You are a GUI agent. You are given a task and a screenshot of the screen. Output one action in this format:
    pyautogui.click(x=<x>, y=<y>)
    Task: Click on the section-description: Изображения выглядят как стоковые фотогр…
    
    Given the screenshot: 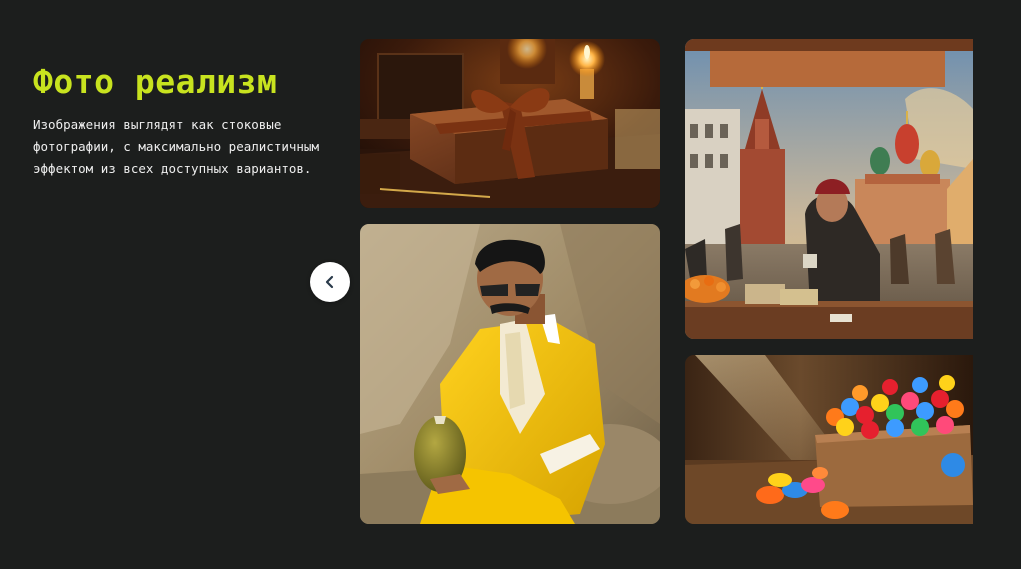 What is the action you would take?
    pyautogui.click(x=176, y=146)
    